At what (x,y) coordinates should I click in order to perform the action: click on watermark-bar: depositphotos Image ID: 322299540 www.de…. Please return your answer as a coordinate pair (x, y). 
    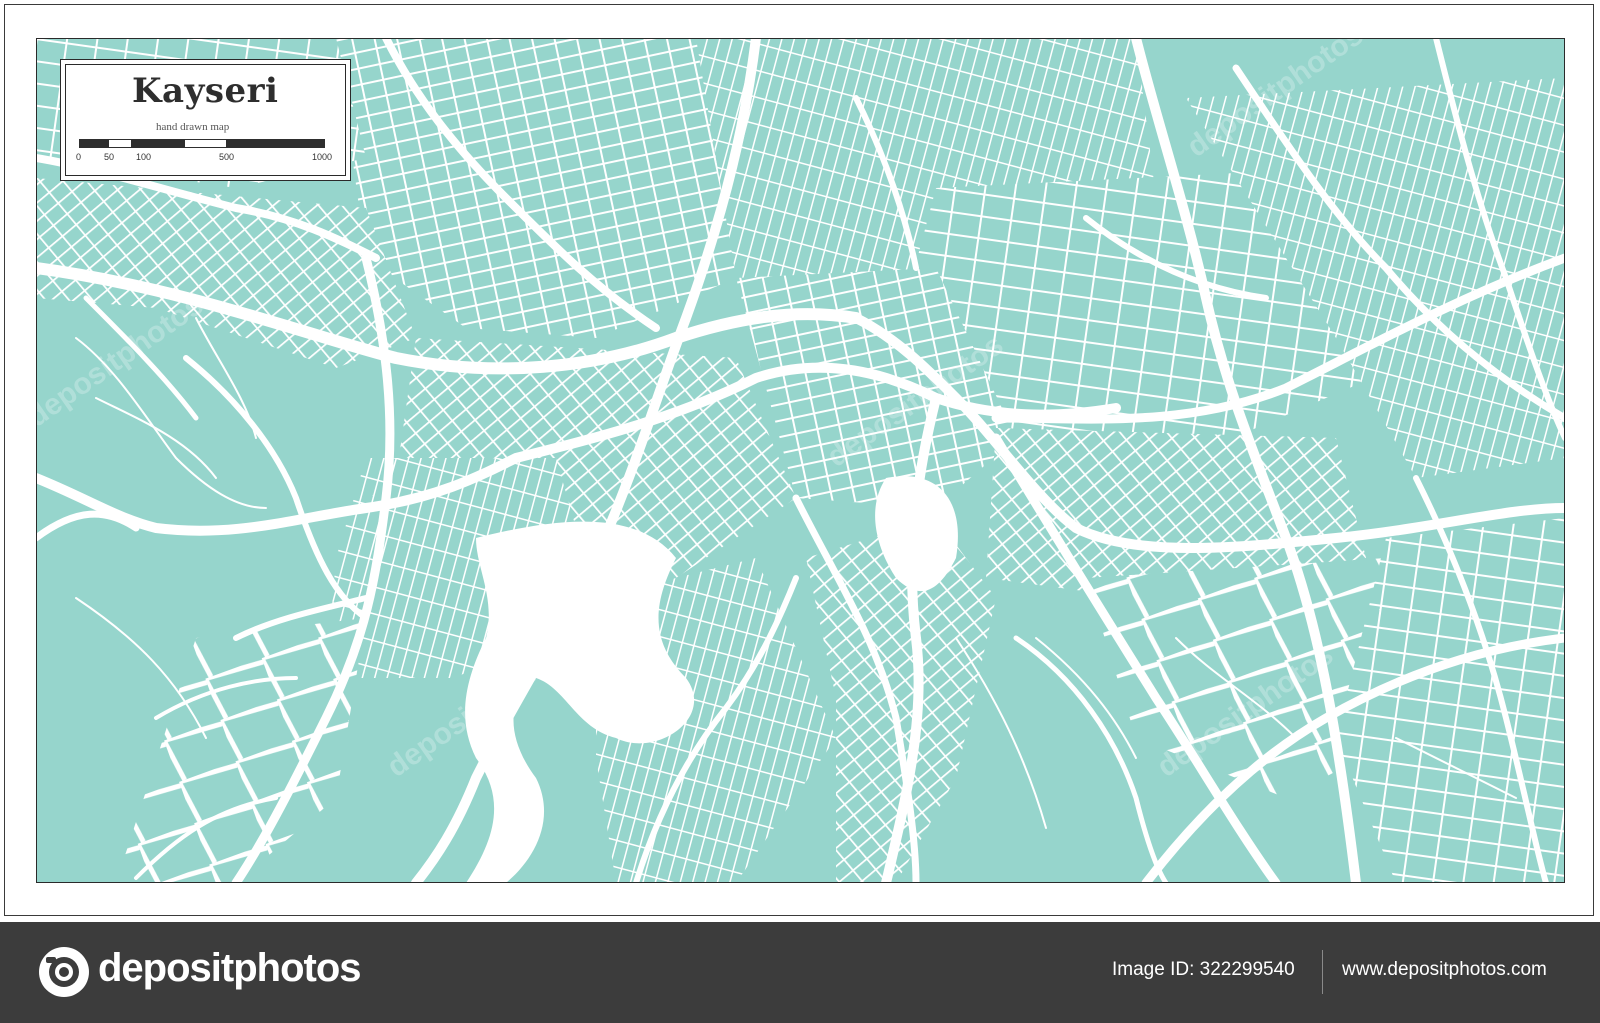
    Looking at the image, I should click on (800, 972).